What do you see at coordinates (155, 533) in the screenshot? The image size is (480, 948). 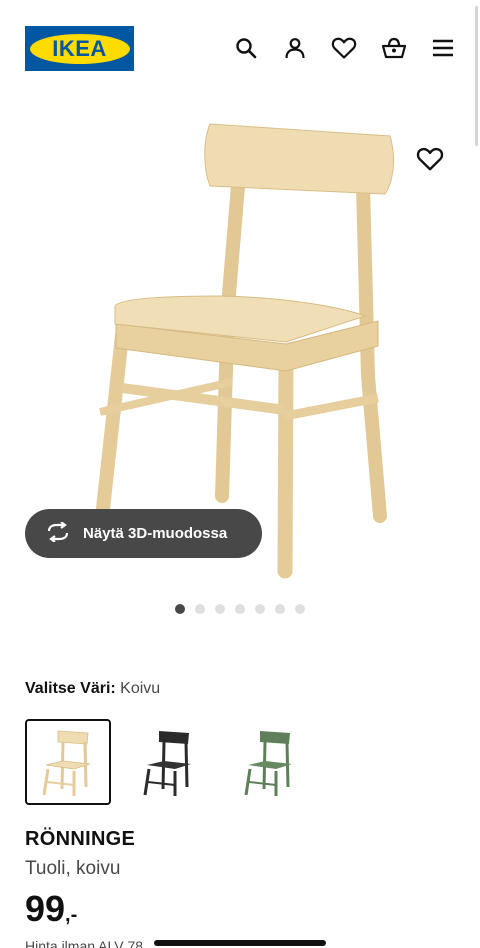 I see `view-3d-label: Näytä 3D-muodossa` at bounding box center [155, 533].